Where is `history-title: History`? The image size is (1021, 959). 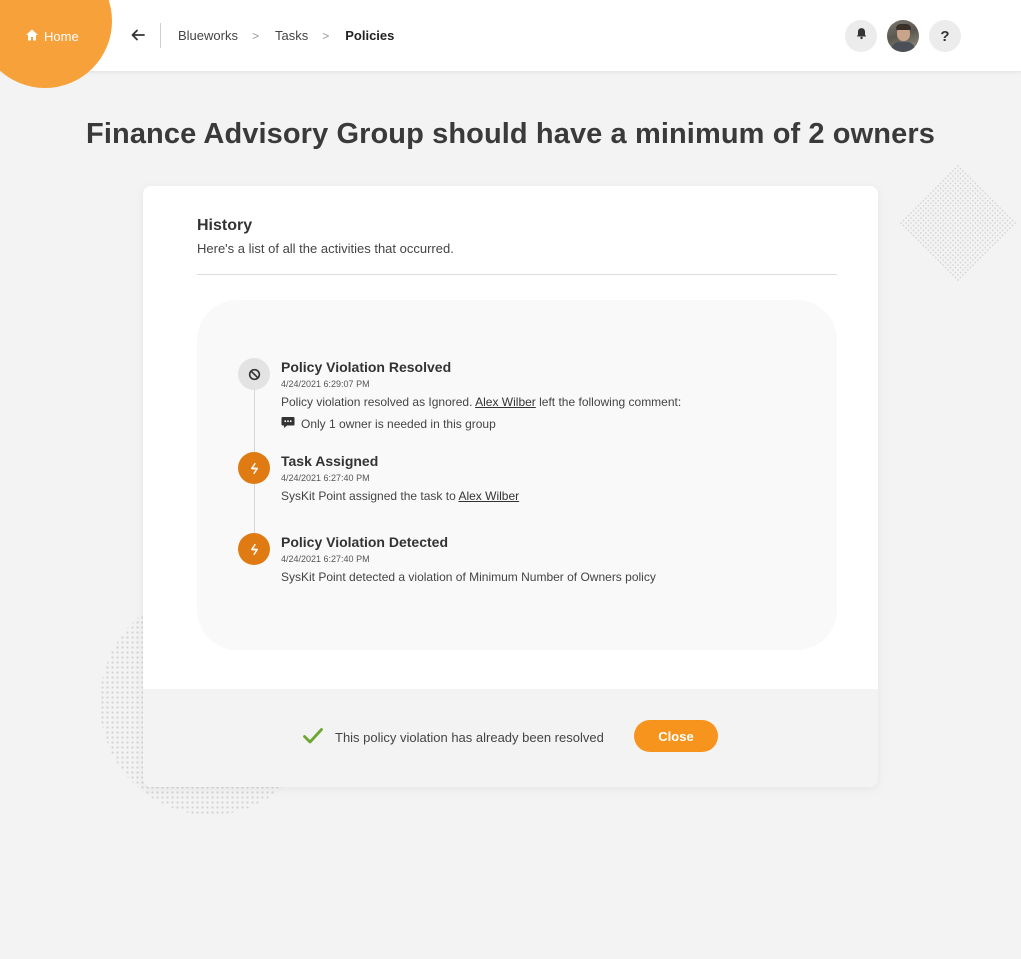
history-title: History is located at coordinates (225, 225).